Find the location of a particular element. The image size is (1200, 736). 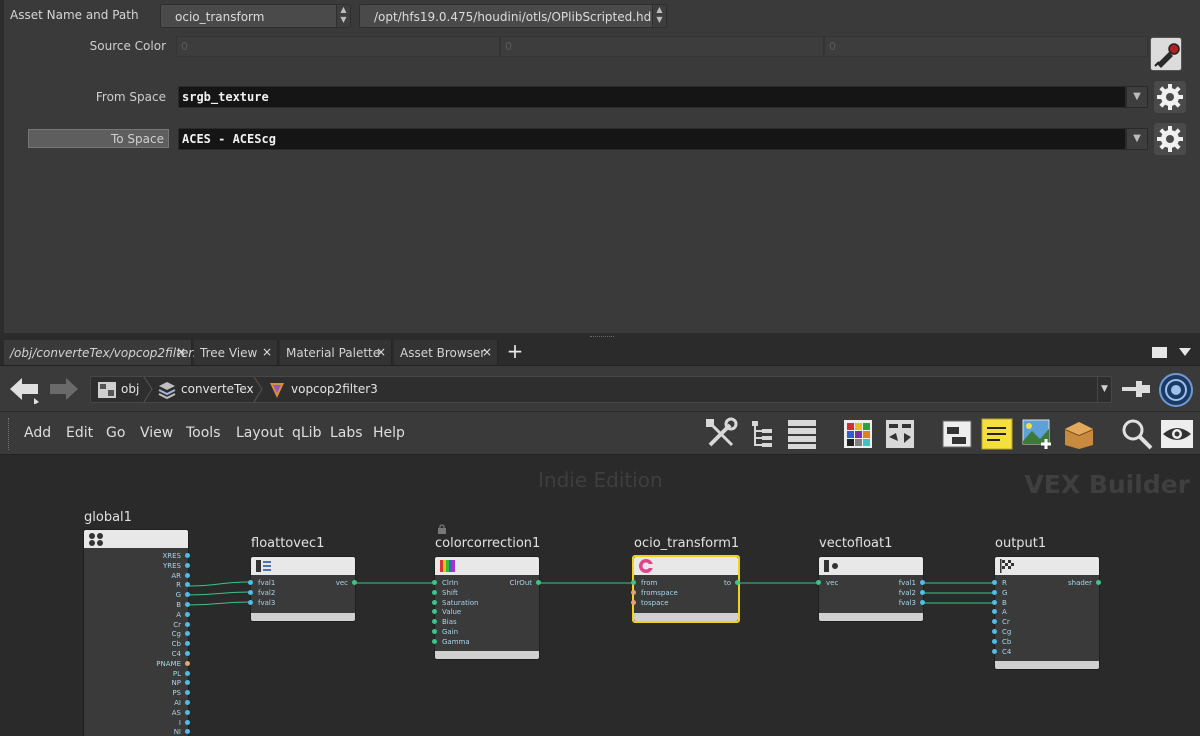

link-target-icon is located at coordinates (1176, 390).